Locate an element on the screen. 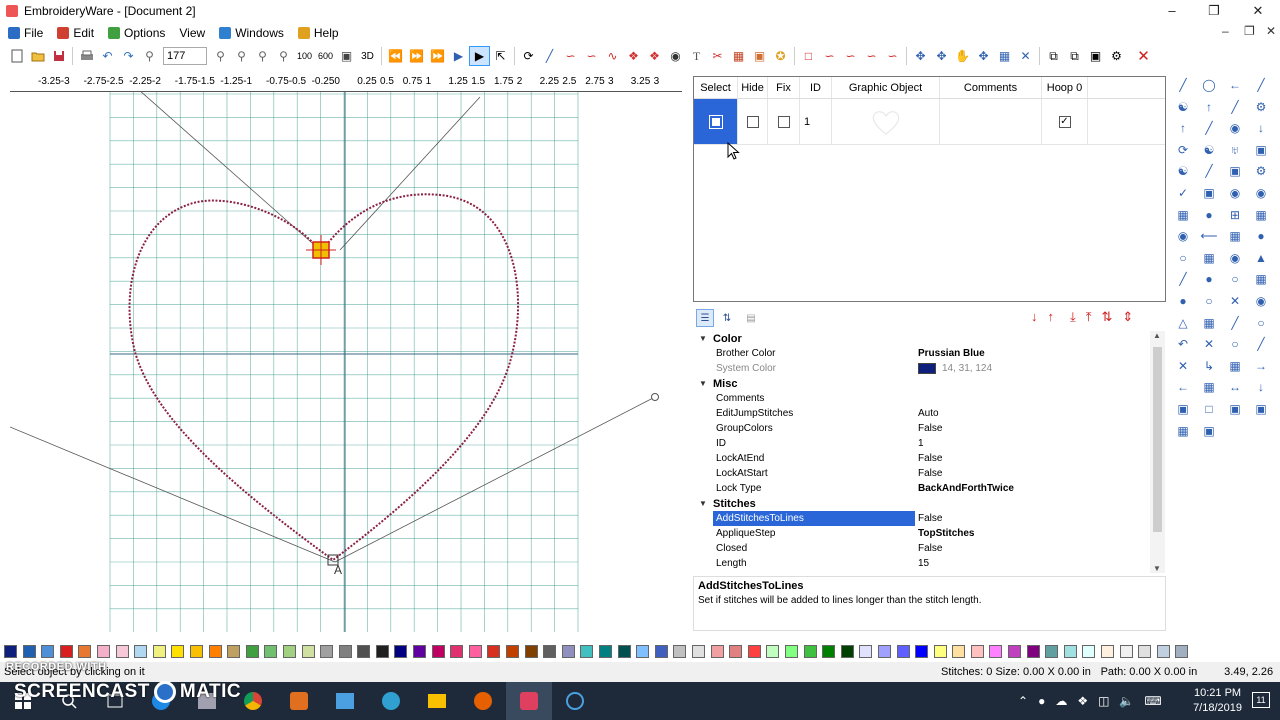 Image resolution: width=1280 pixels, height=720 pixels. move-icon: ✥ is located at coordinates (920, 56).